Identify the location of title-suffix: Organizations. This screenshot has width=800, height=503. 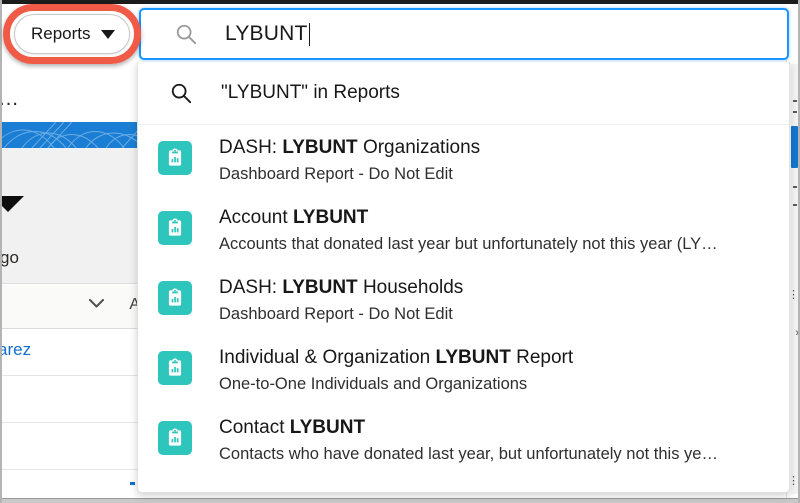
(419, 147).